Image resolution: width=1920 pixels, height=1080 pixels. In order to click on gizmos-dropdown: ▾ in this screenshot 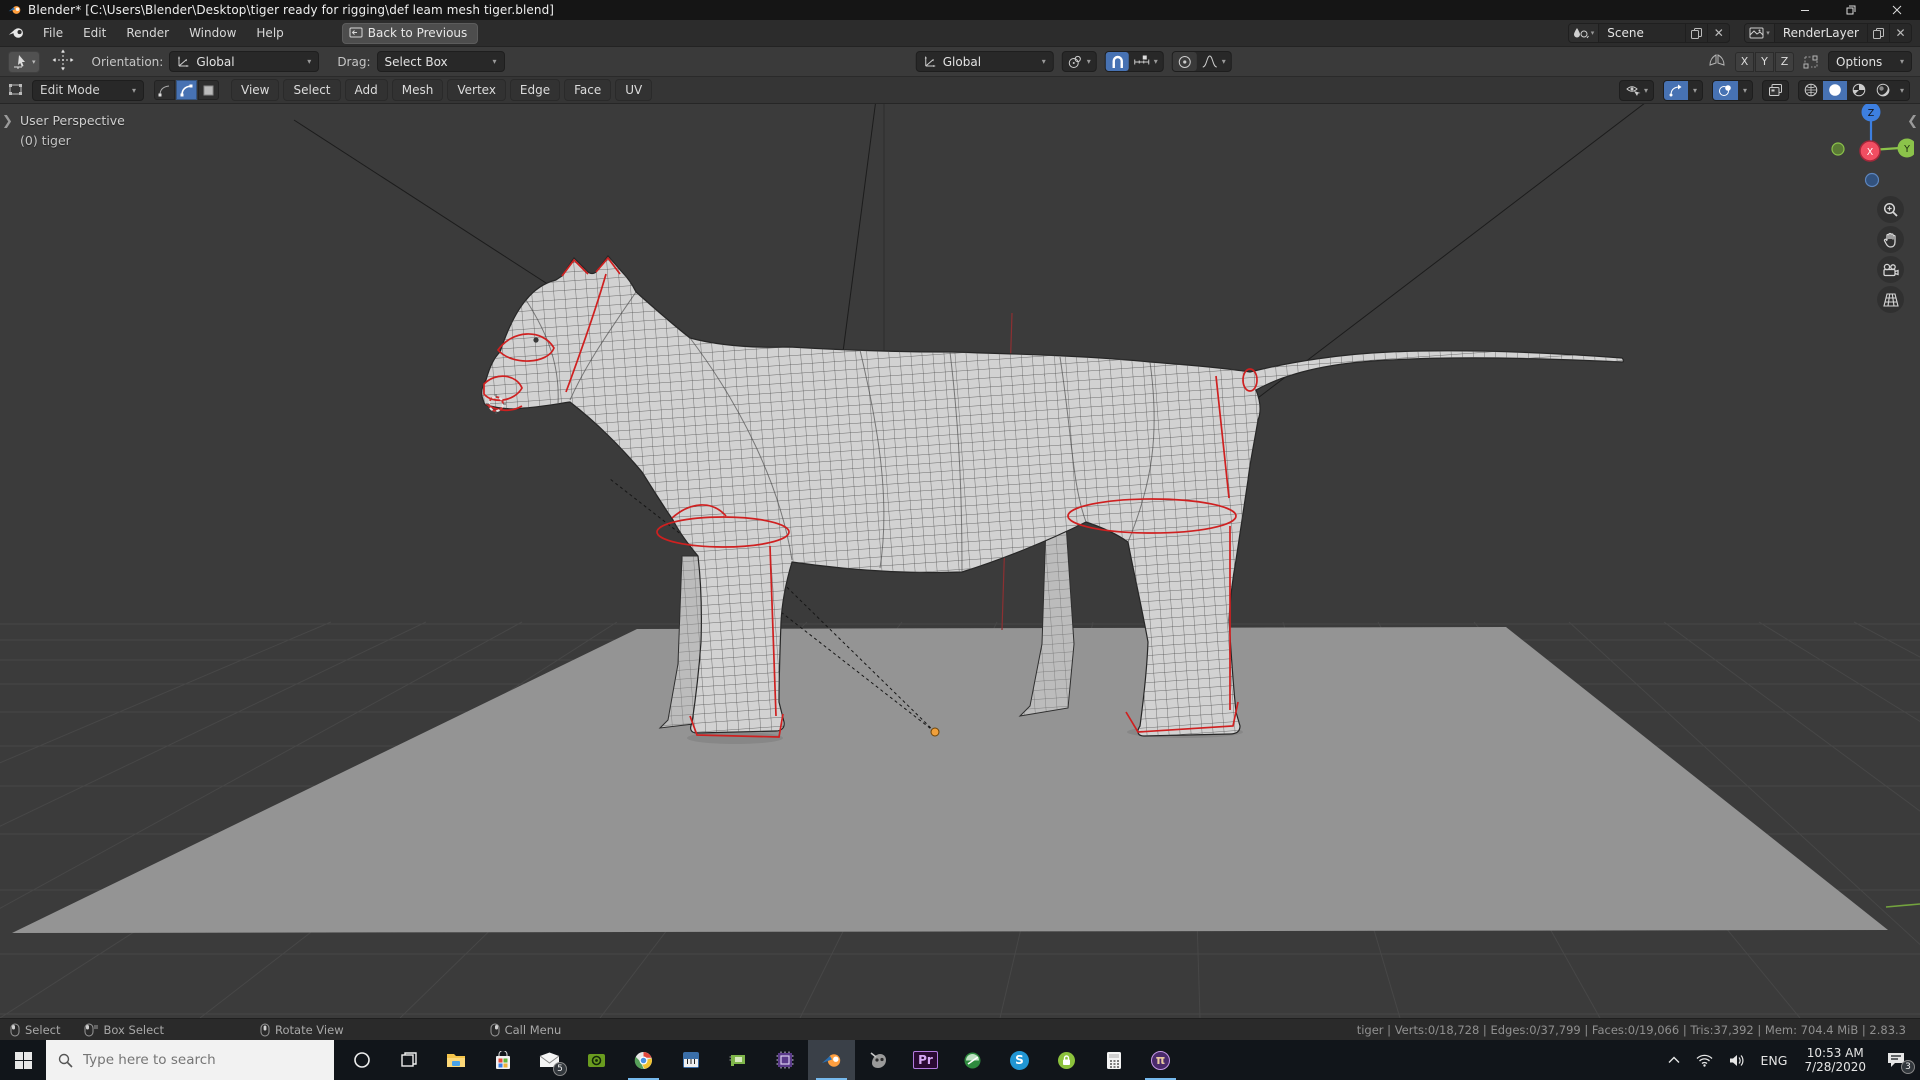, I will do `click(1695, 90)`.